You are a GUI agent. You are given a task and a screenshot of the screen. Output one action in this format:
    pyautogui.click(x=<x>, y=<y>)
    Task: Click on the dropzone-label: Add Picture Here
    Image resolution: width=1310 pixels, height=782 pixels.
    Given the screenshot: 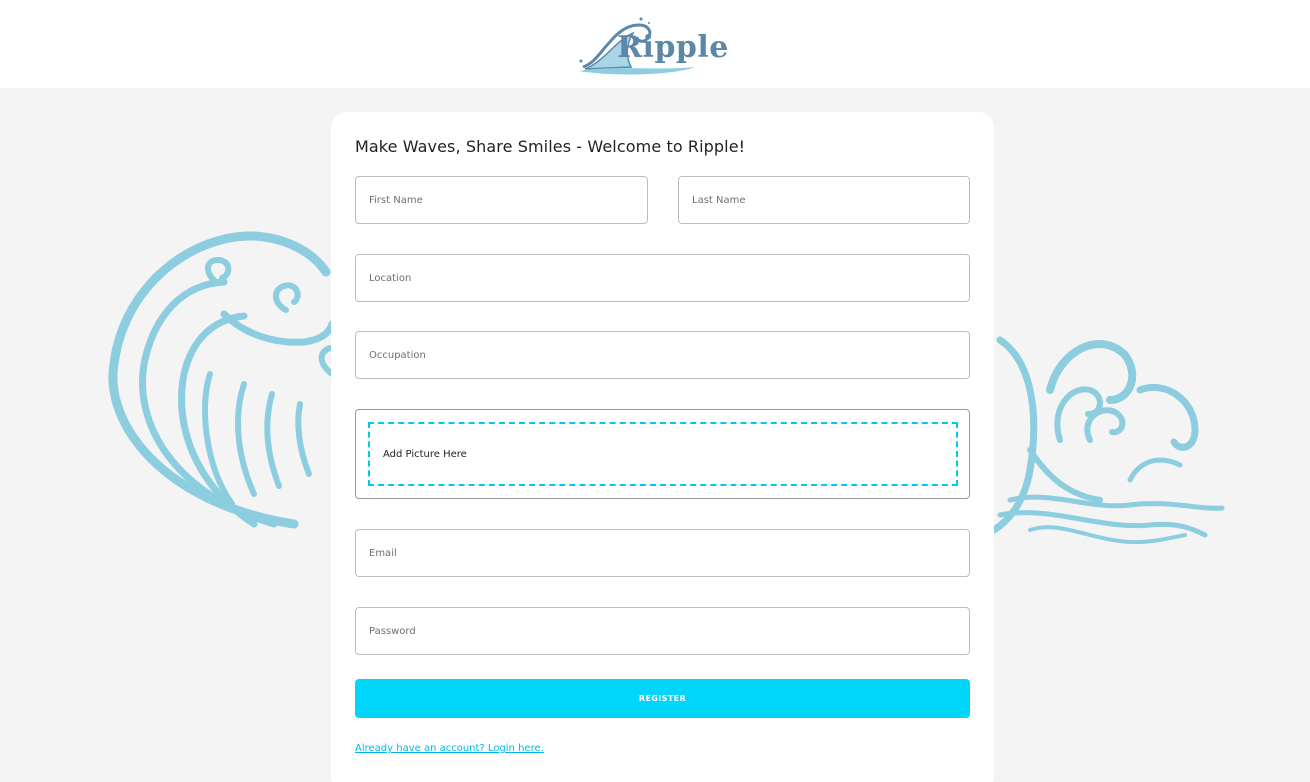 What is the action you would take?
    pyautogui.click(x=425, y=454)
    